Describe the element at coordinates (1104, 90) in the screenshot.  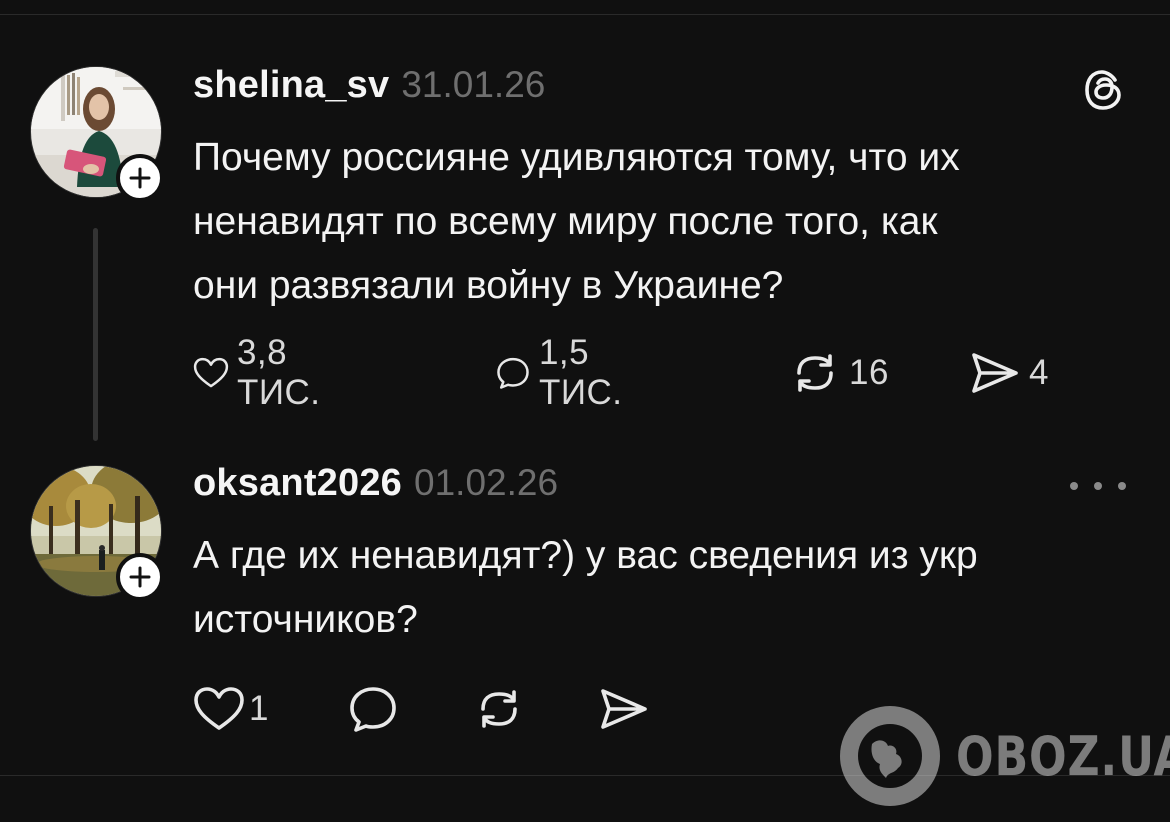
I see `threads-logo-icon` at that location.